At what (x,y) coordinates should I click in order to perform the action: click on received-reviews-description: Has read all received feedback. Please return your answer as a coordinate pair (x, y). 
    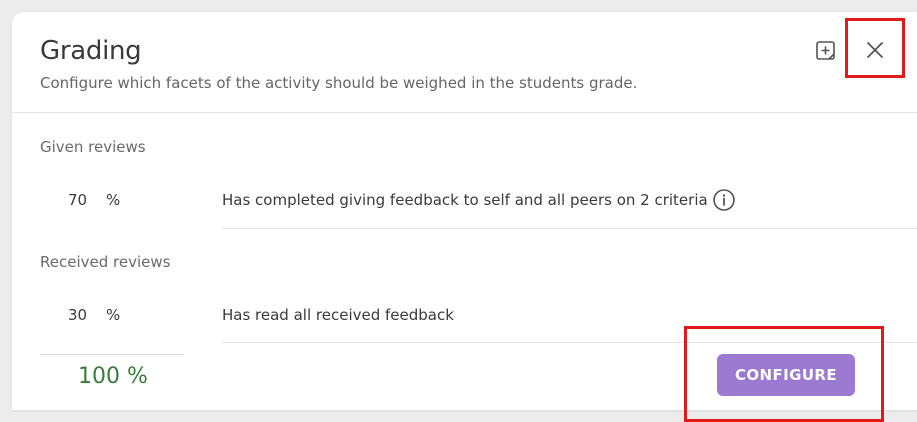
    Looking at the image, I should click on (338, 315).